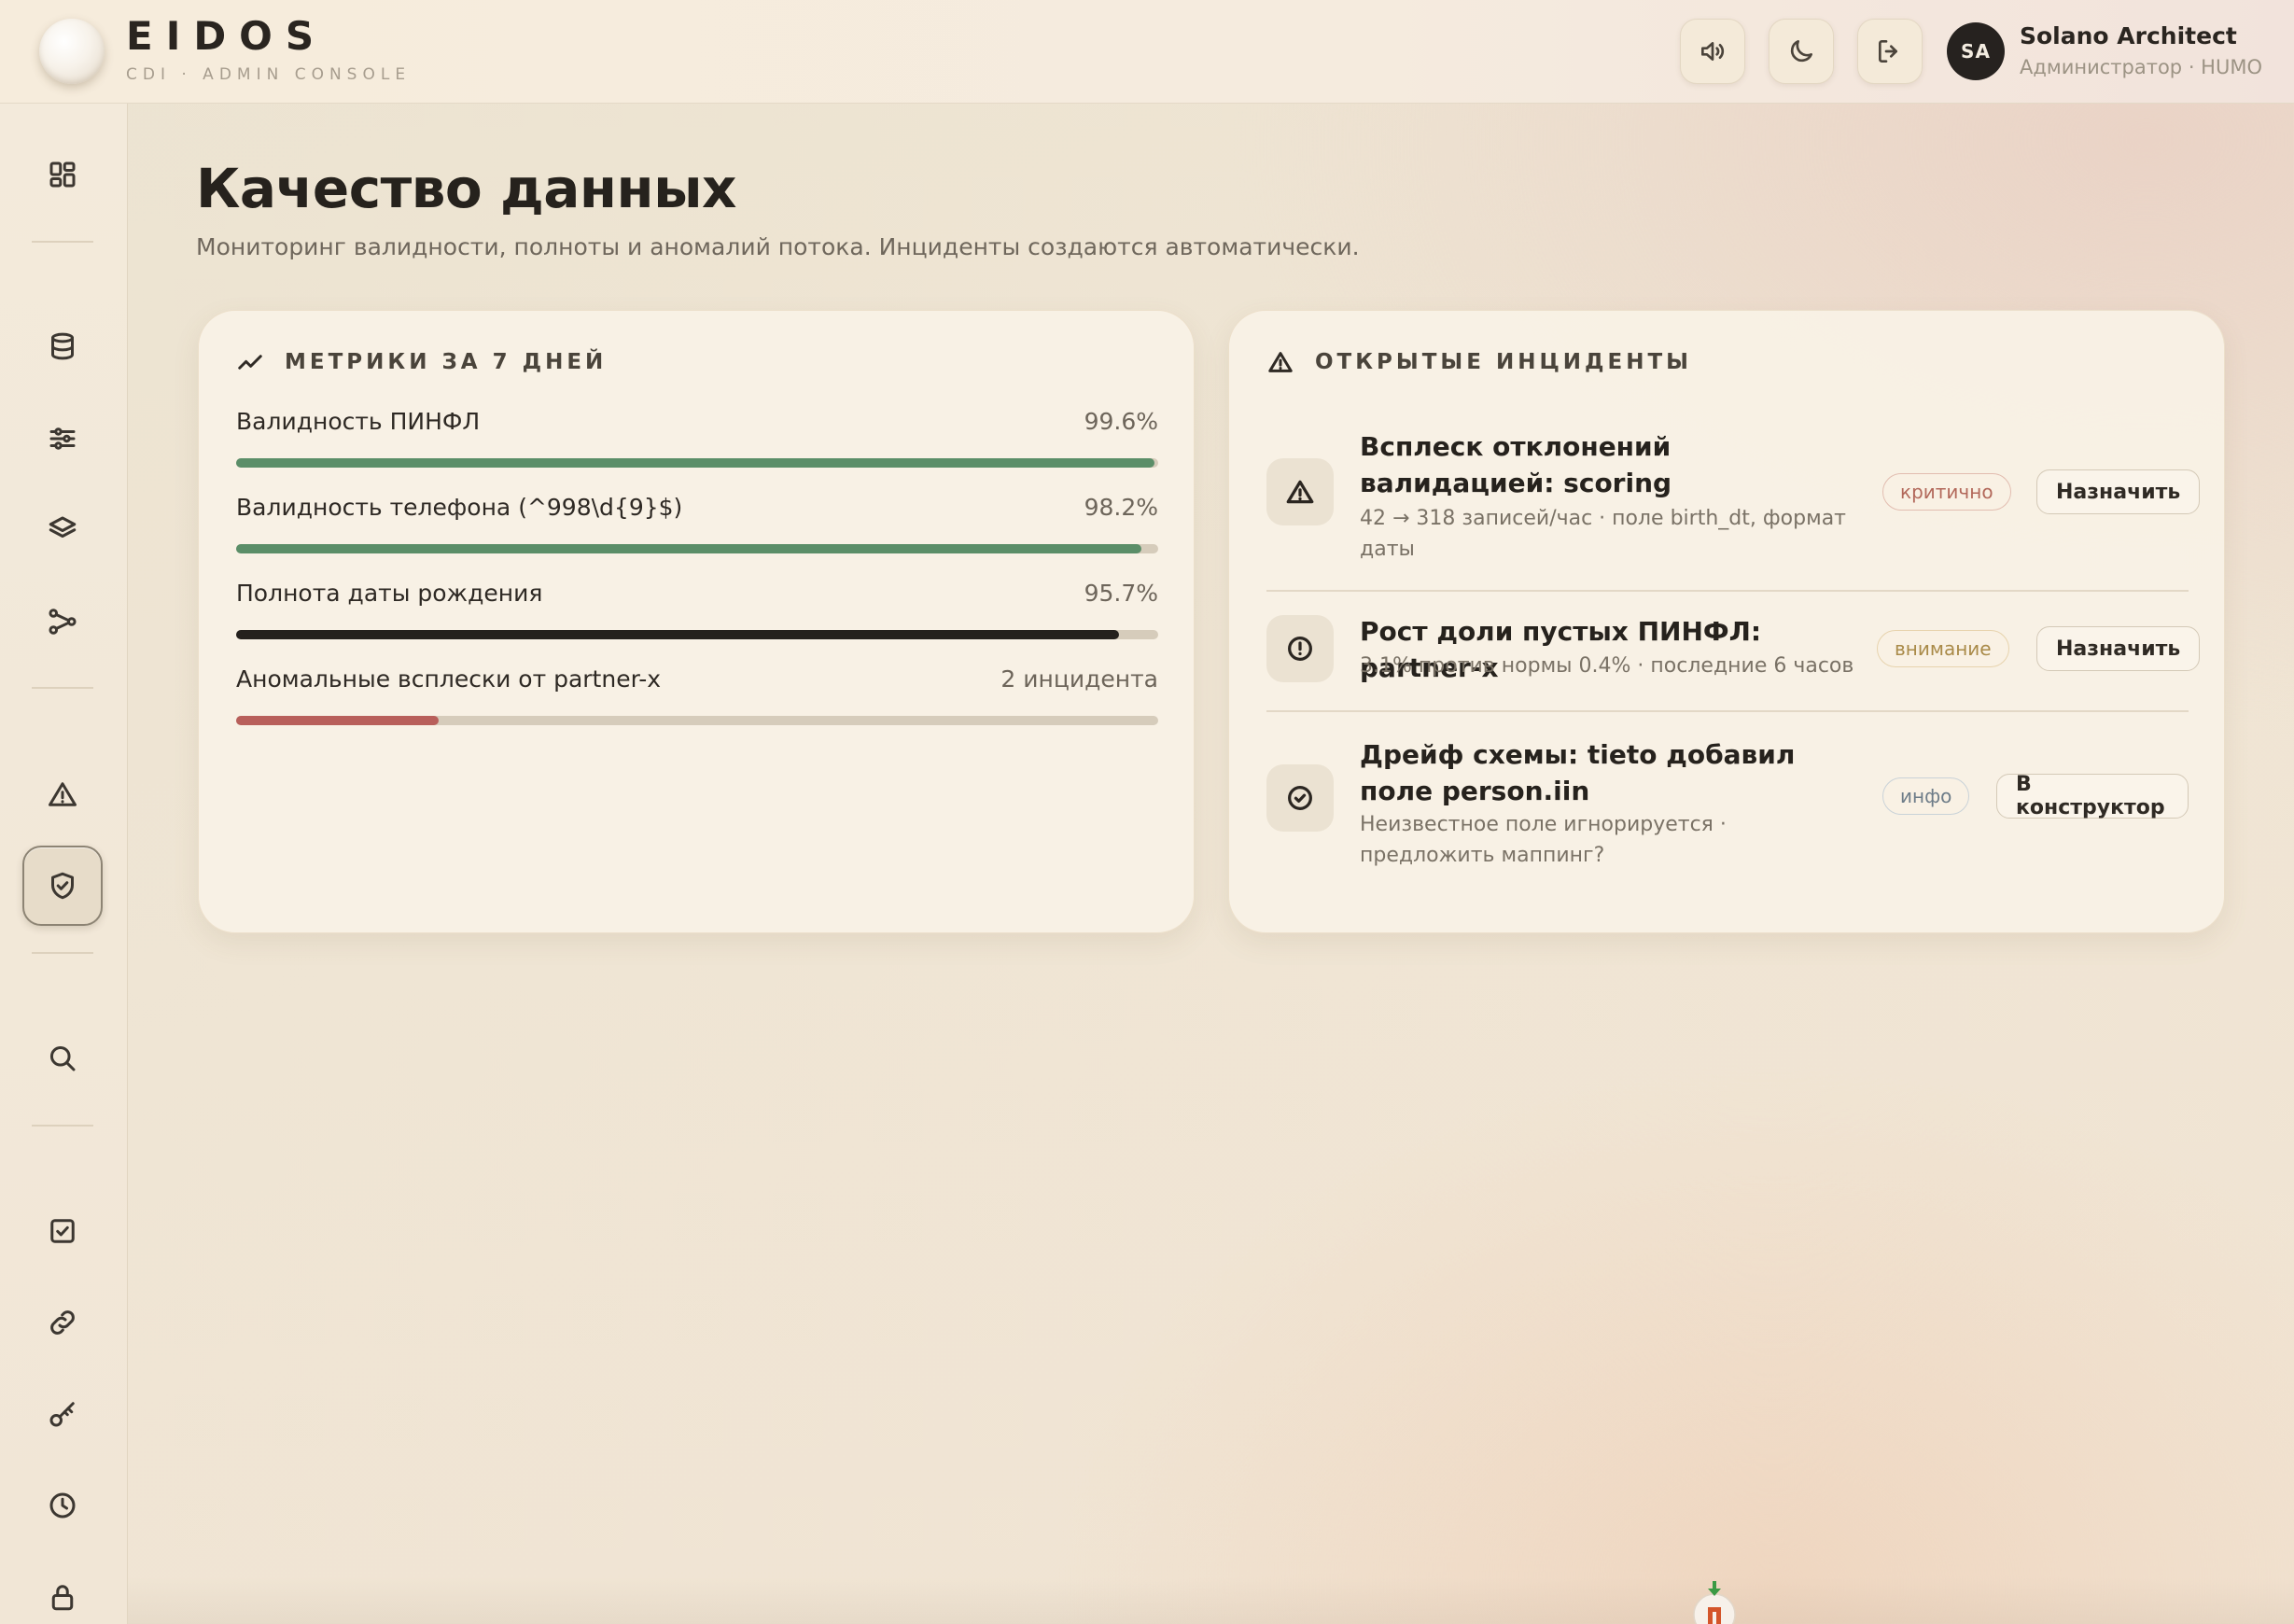  I want to click on incidents-card-header: ОТКРЫТЫЕ ИНЦИДЕНТЫ, so click(1479, 362).